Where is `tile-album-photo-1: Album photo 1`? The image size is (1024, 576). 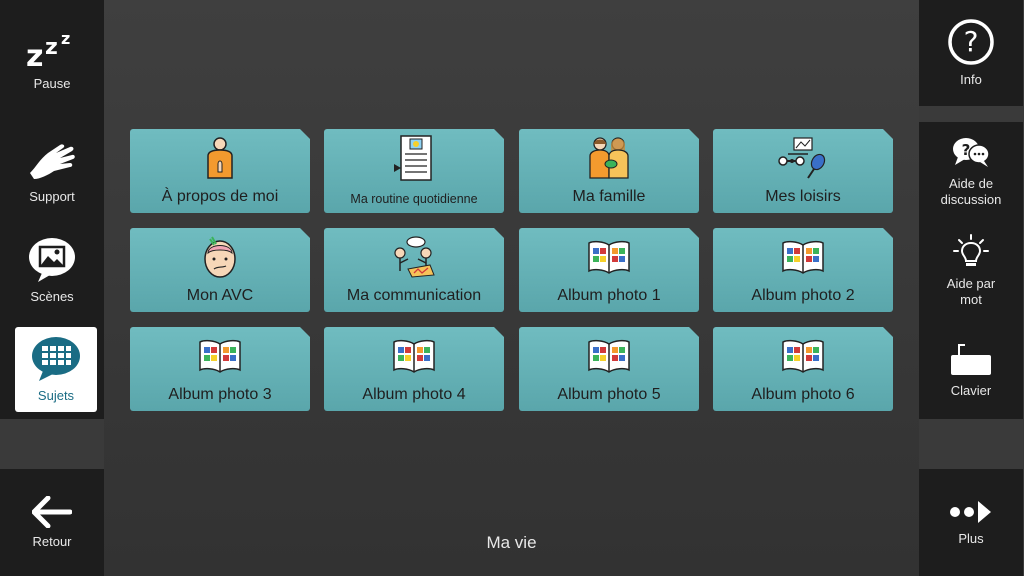
tile-album-photo-1: Album photo 1 is located at coordinates (609, 270).